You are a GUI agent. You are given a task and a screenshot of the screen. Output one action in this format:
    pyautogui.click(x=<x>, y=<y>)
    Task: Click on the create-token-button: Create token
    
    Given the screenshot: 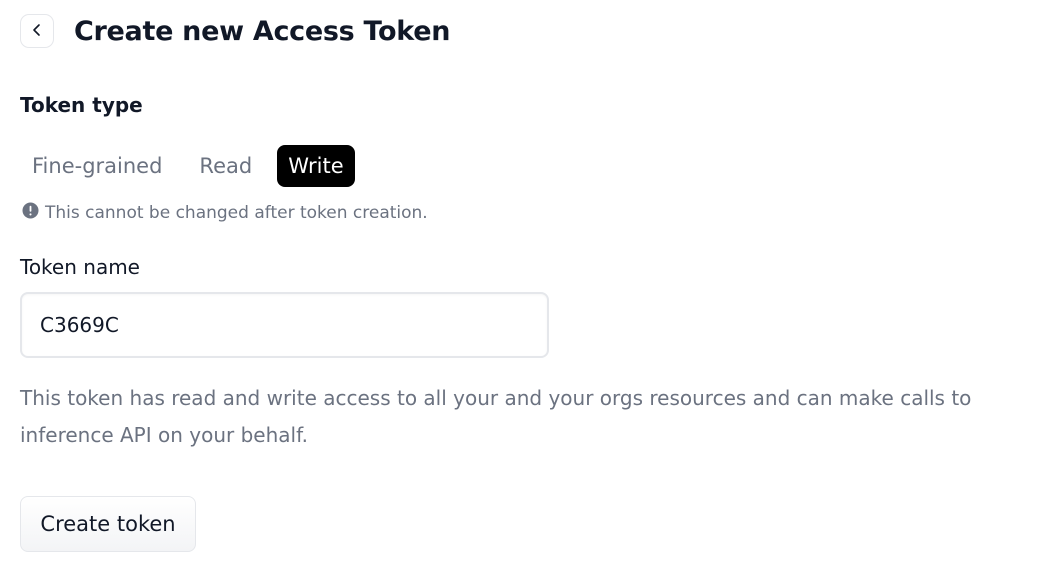 What is the action you would take?
    pyautogui.click(x=108, y=524)
    